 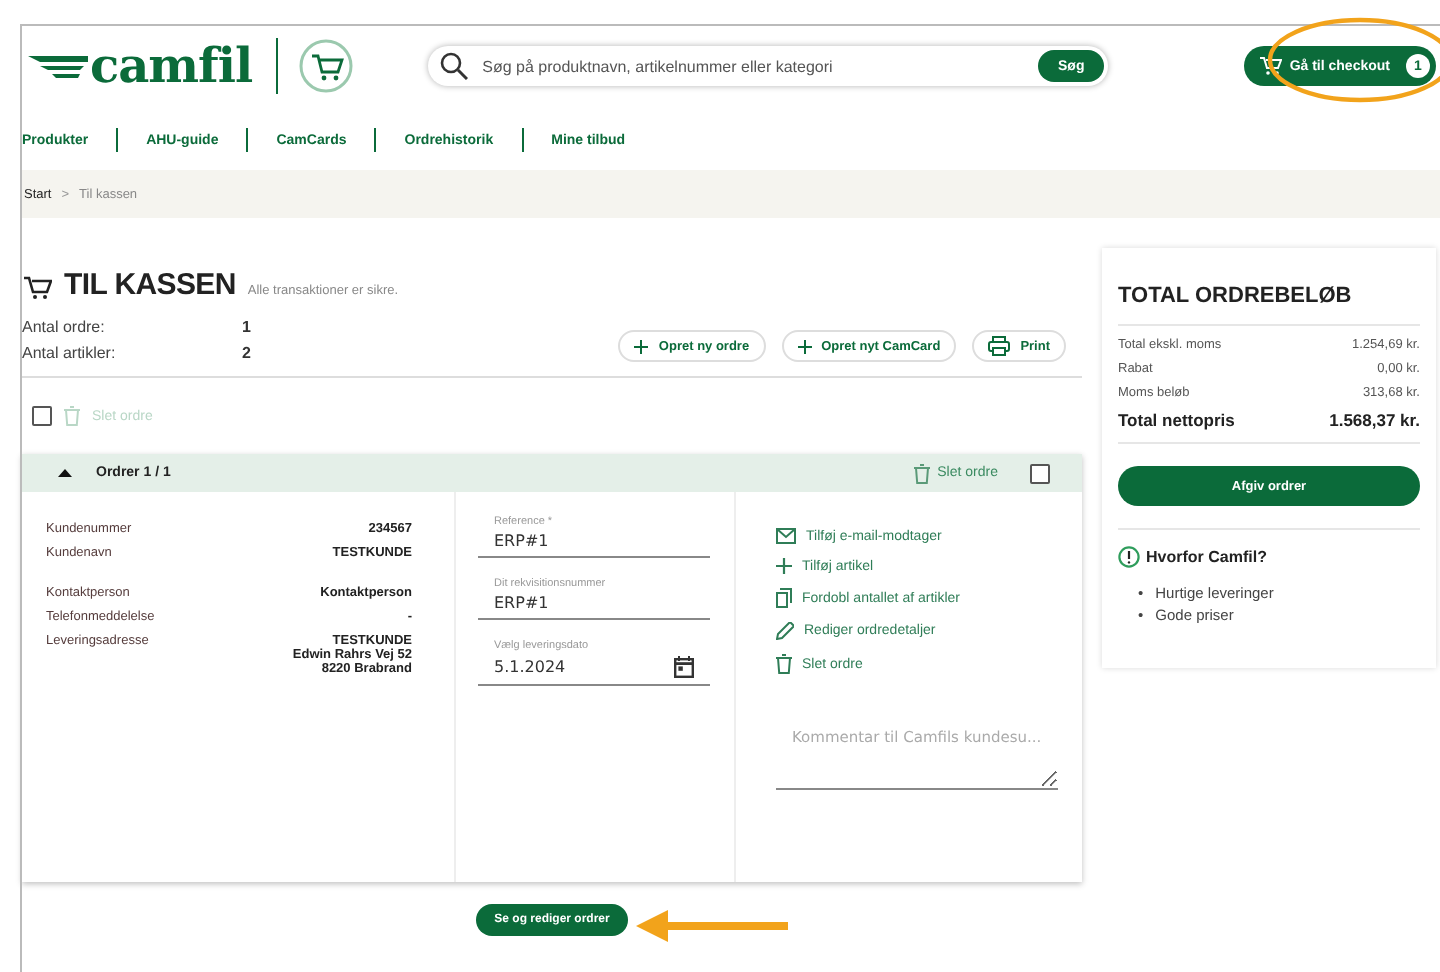 What do you see at coordinates (1176, 420) in the screenshot?
I see `total-label: Total nettopris` at bounding box center [1176, 420].